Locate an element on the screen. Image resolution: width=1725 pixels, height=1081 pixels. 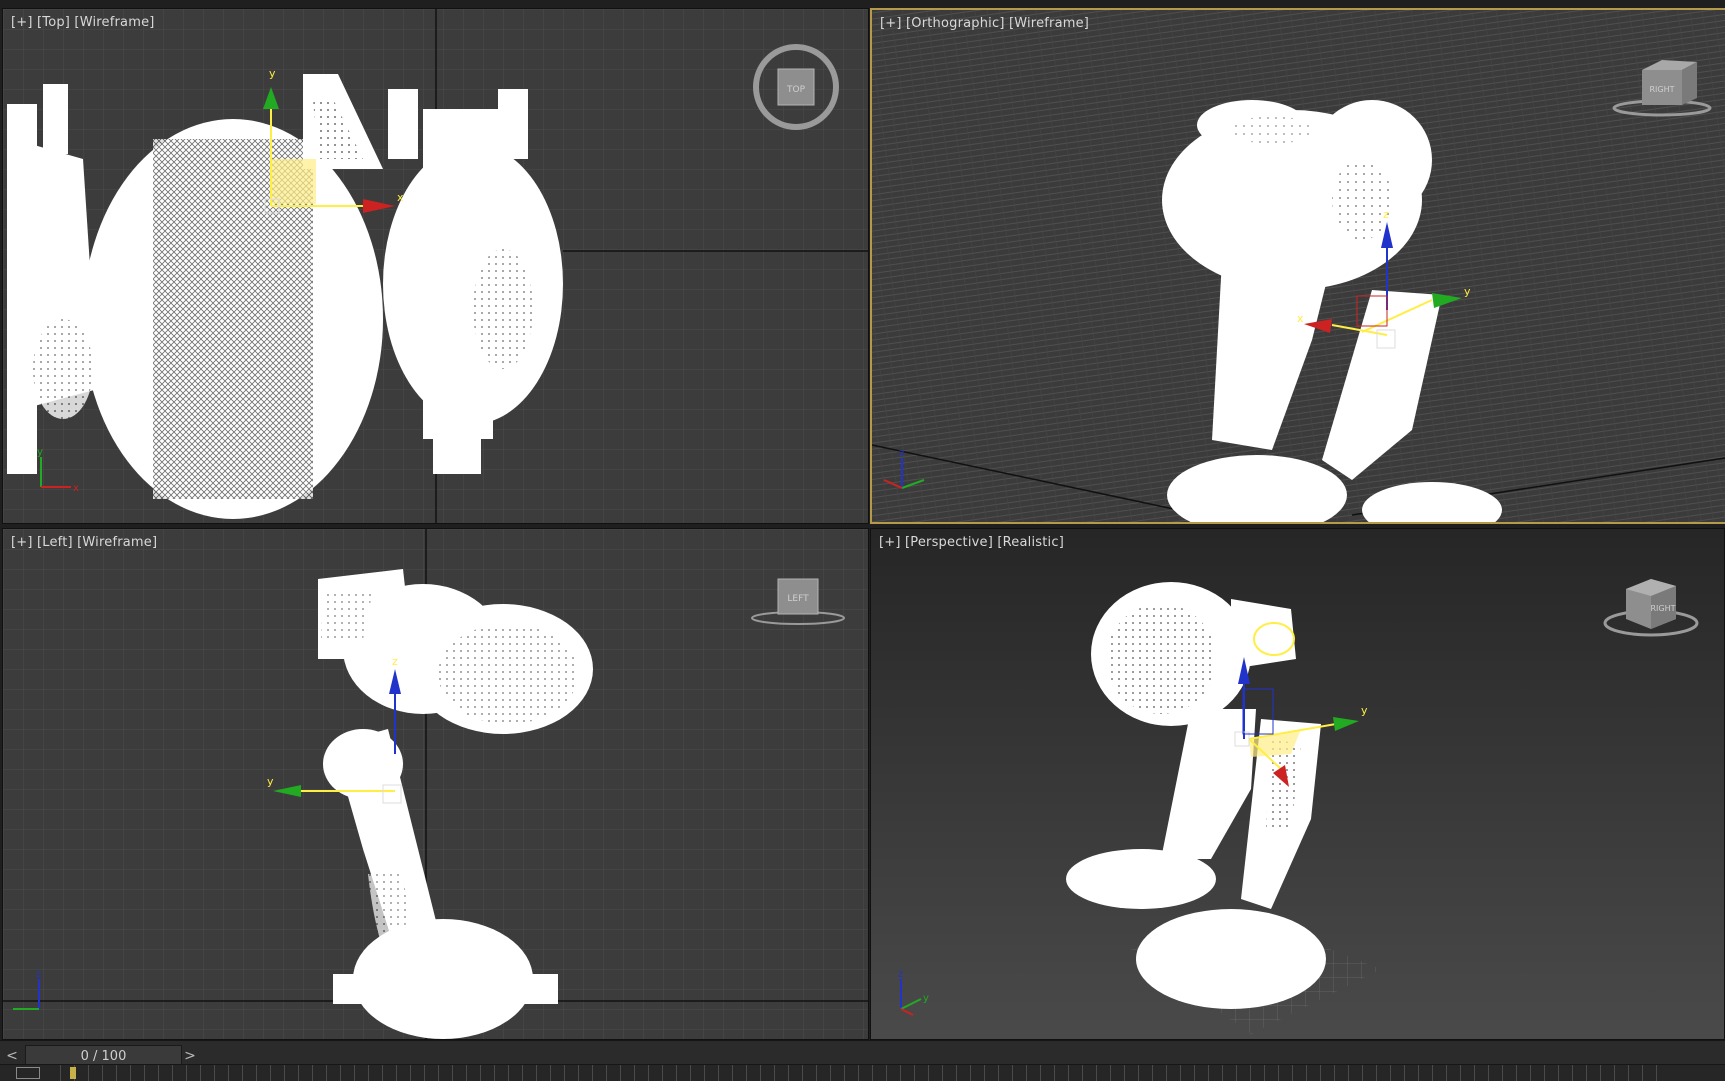
axis-tripod-perspective: z y is located at coordinates (913, 992).